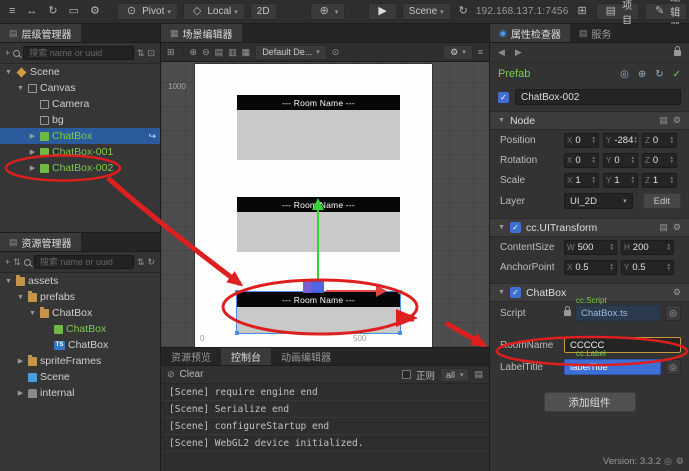 The height and width of the screenshot is (471, 689). What do you see at coordinates (171, 374) in the screenshot?
I see `clear-console-icon: ⊘` at bounding box center [171, 374].